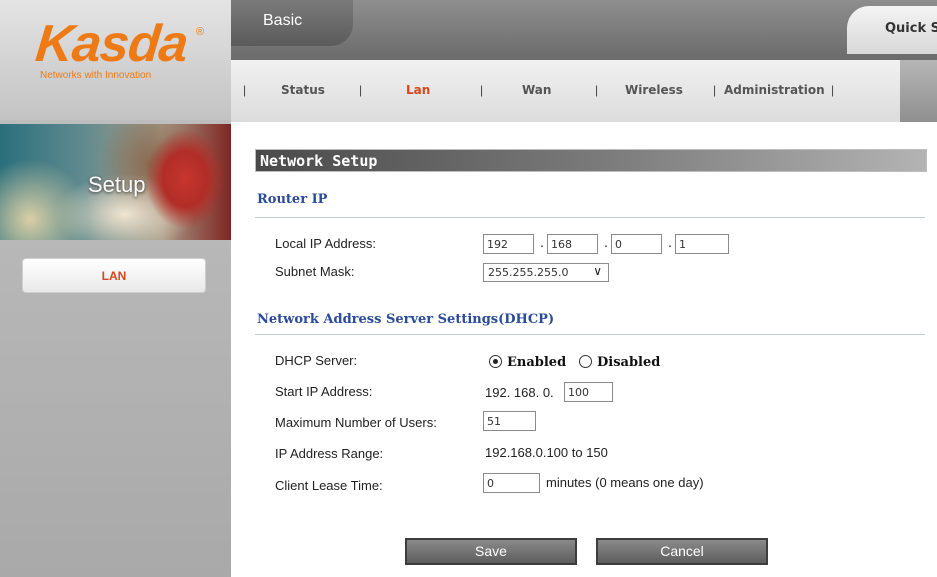  What do you see at coordinates (546, 452) in the screenshot?
I see `ip-range-value: 192.168.0.100 to 150` at bounding box center [546, 452].